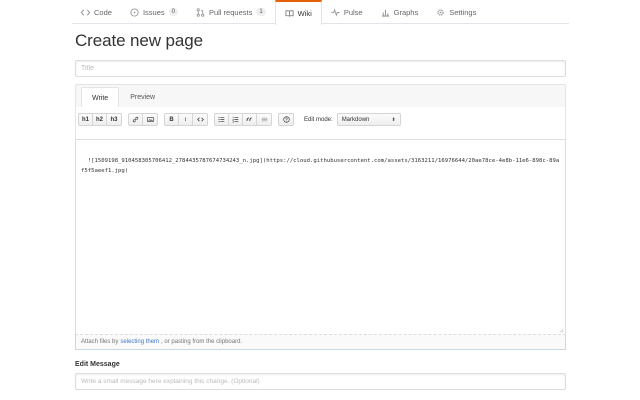 The width and height of the screenshot is (640, 400). I want to click on tab-settings-label: Settings, so click(463, 12).